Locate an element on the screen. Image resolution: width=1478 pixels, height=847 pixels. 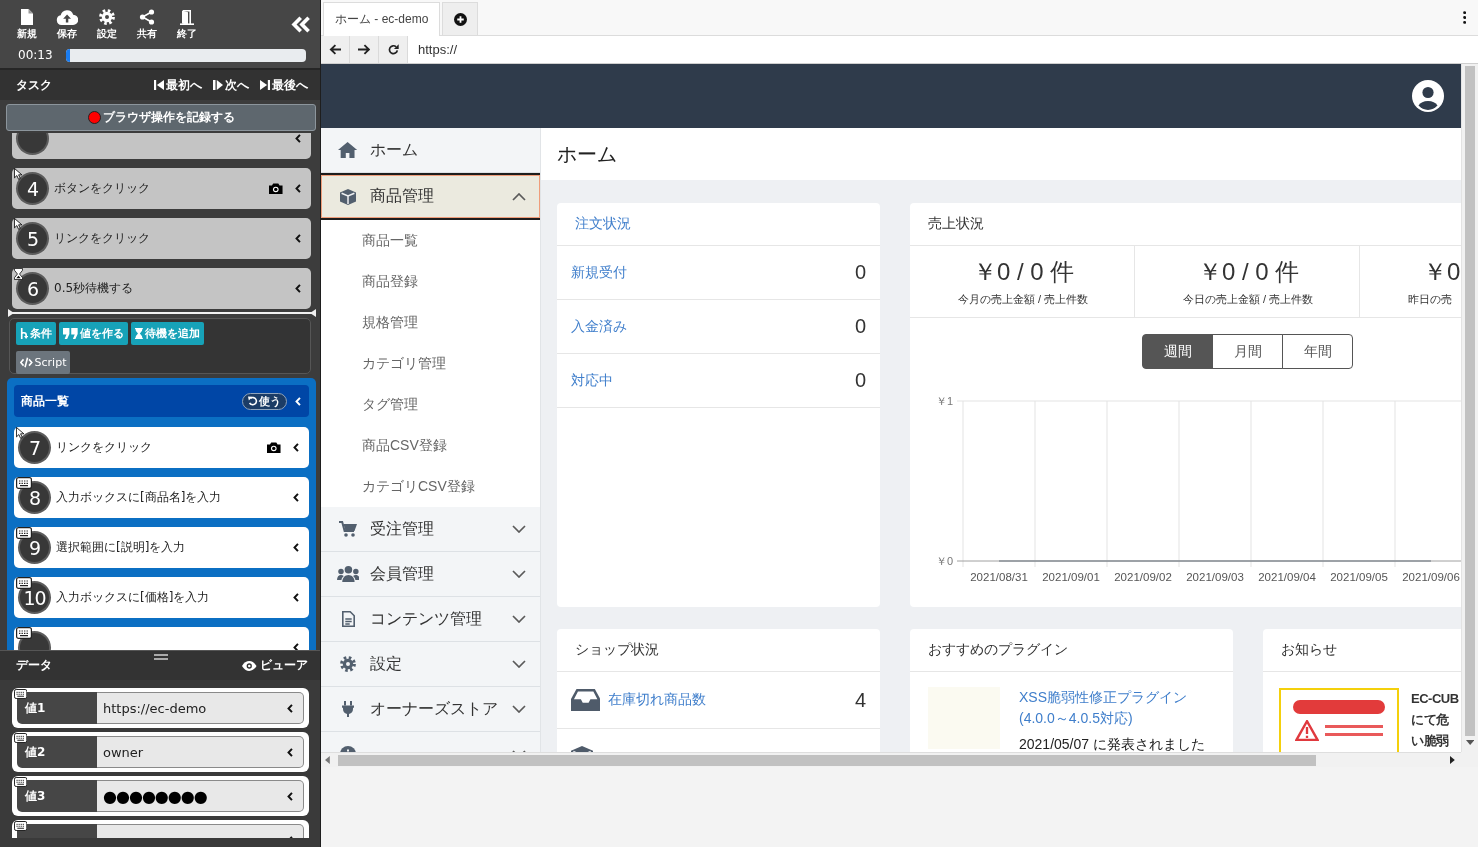
plugin-link: XSS脆弱性修正プラグイン(4.0.0～4.0.5対応) is located at coordinates (1117, 708).